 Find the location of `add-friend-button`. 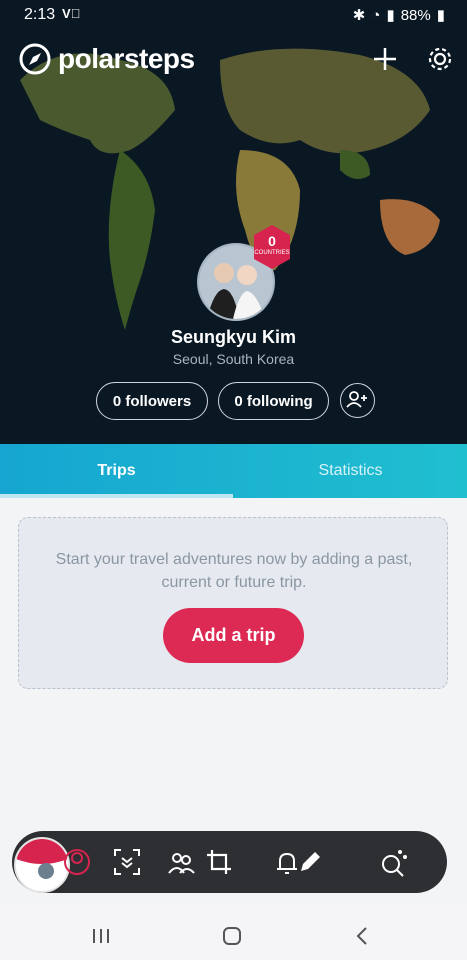

add-friend-button is located at coordinates (357, 400).